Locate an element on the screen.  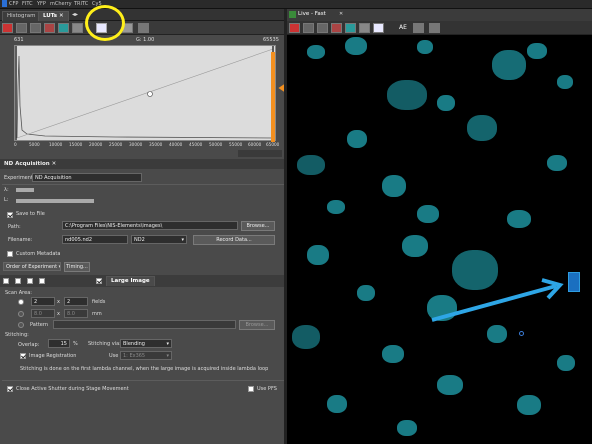
x-tick: 0 is located at coordinates (15, 144).